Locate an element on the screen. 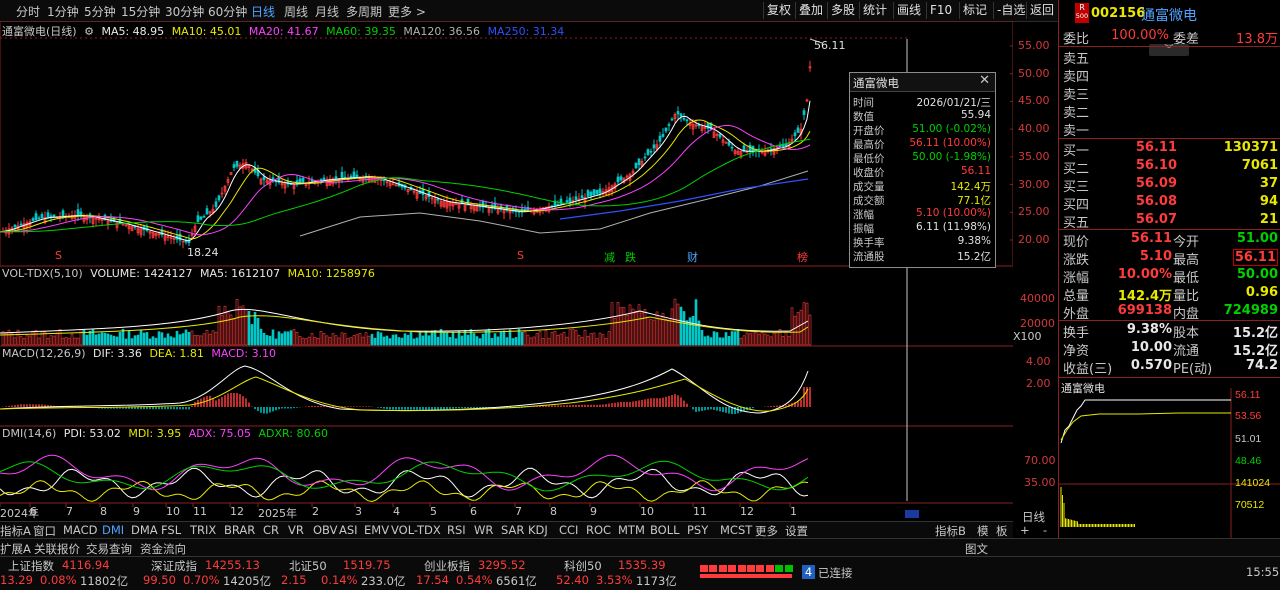  indicator-tab-vol-tdx: VOL-TDX is located at coordinates (416, 530).